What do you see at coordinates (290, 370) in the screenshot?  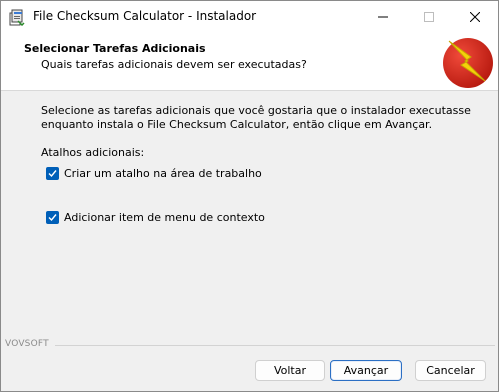 I see `back-button: Voltar` at bounding box center [290, 370].